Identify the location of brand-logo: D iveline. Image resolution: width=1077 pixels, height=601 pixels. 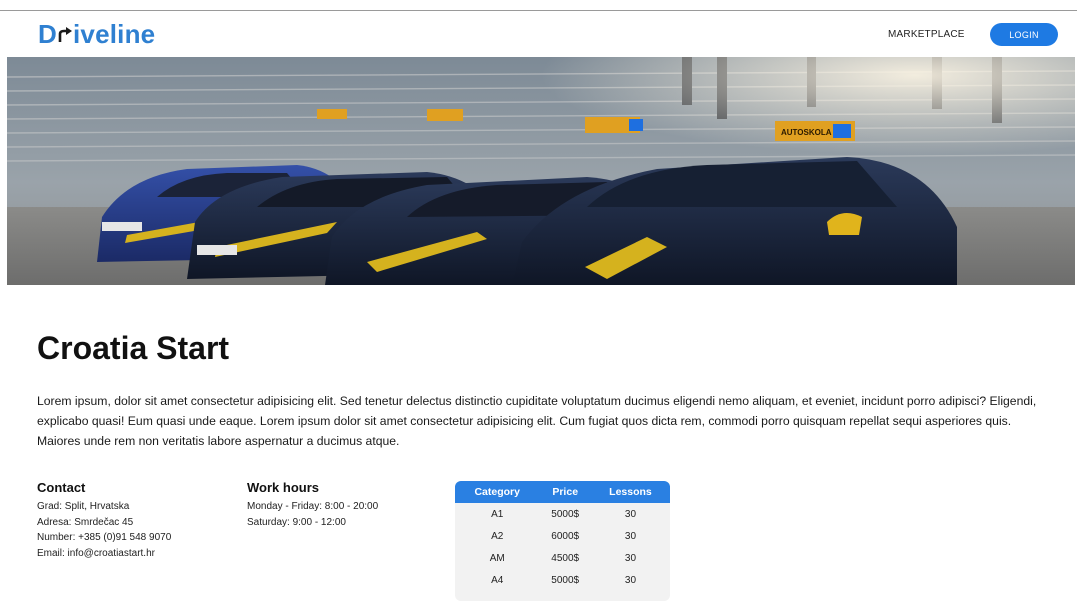
(96, 34).